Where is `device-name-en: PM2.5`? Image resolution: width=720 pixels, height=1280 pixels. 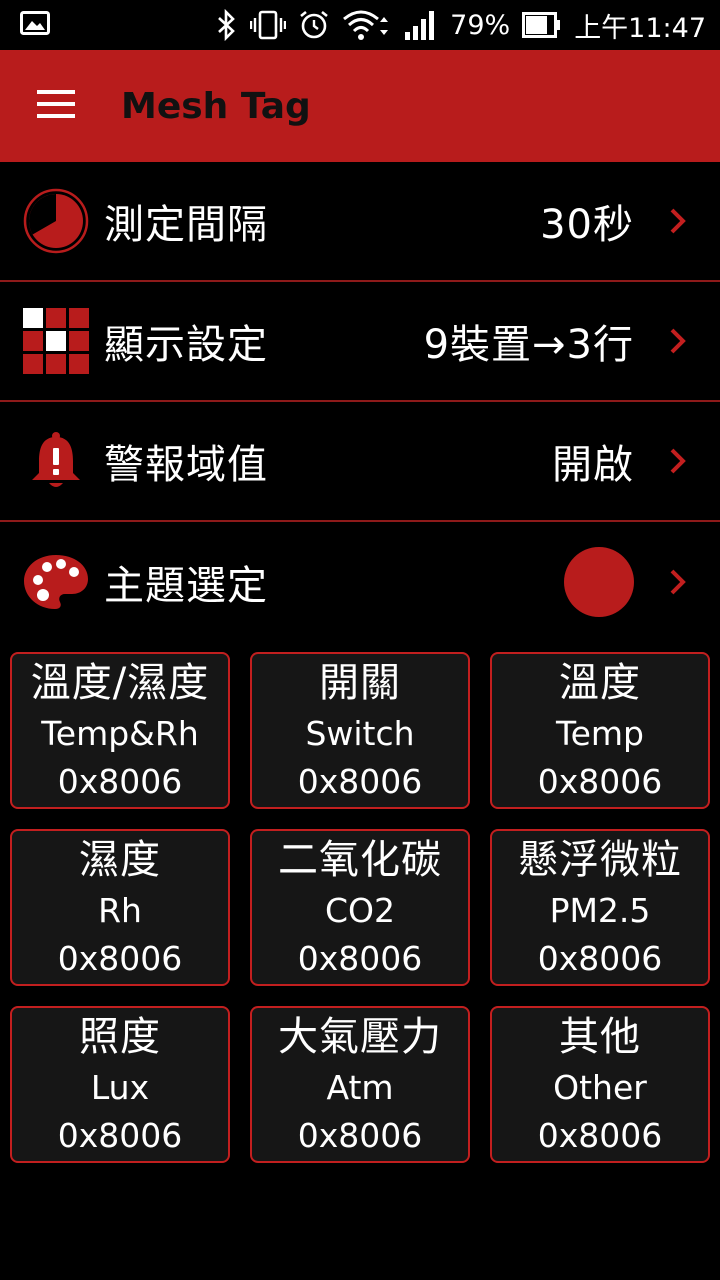
device-name-en: PM2.5 is located at coordinates (600, 910).